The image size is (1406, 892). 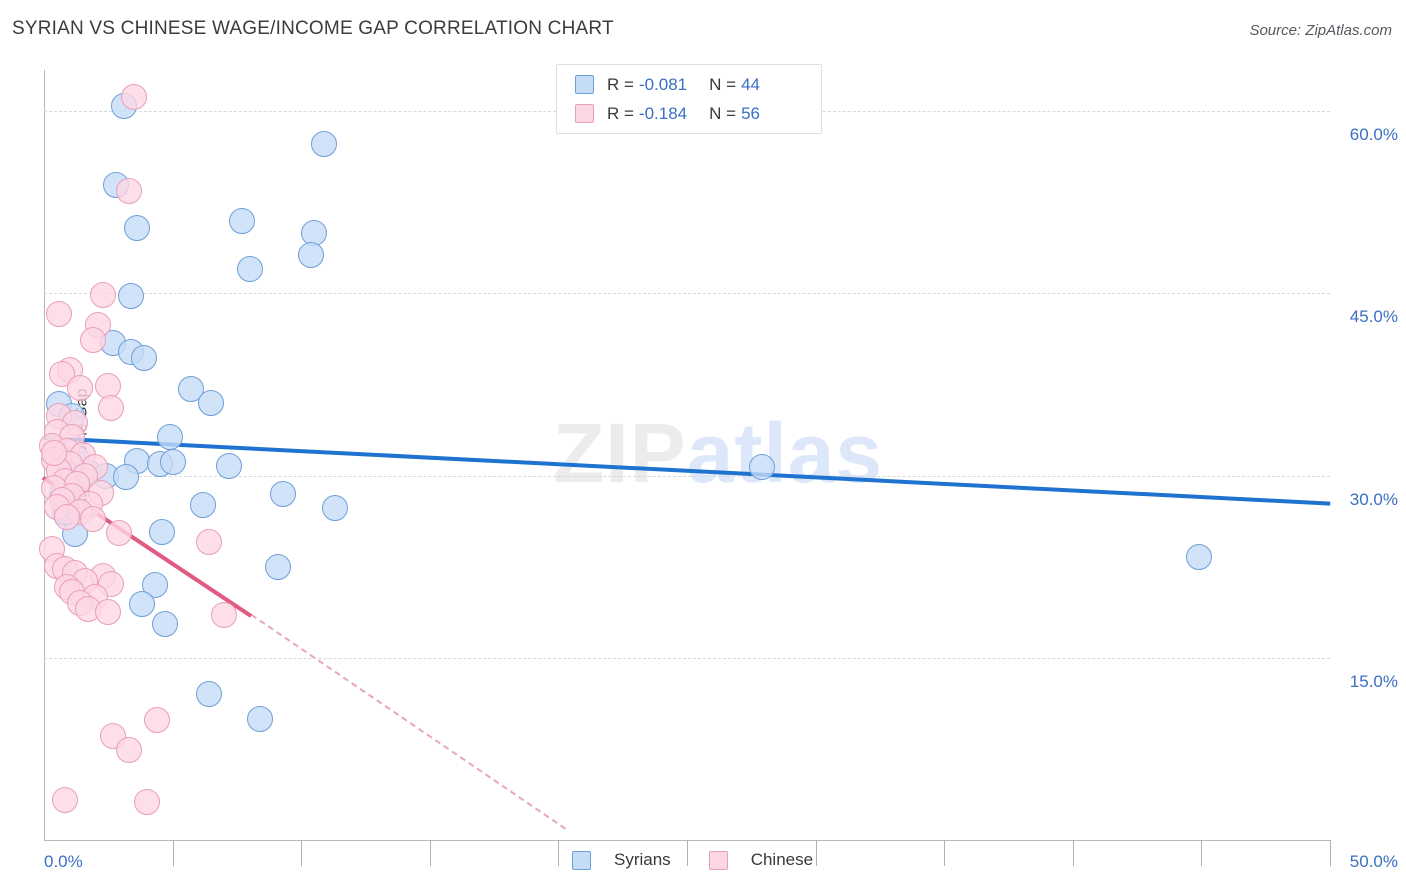 What do you see at coordinates (1373, 681) in the screenshot?
I see `y-tick-label: 15.0%` at bounding box center [1373, 681].